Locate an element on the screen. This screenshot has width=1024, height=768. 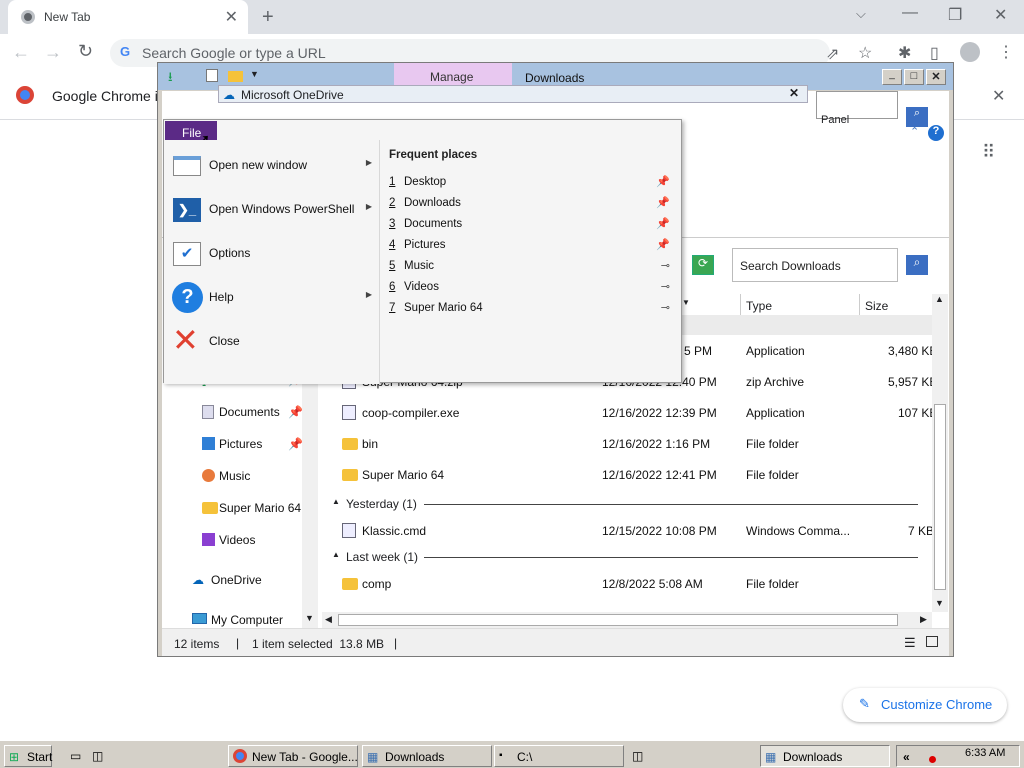
customize-chrome-button: ✎ Customize Chrome is located at coordinates (925, 705).